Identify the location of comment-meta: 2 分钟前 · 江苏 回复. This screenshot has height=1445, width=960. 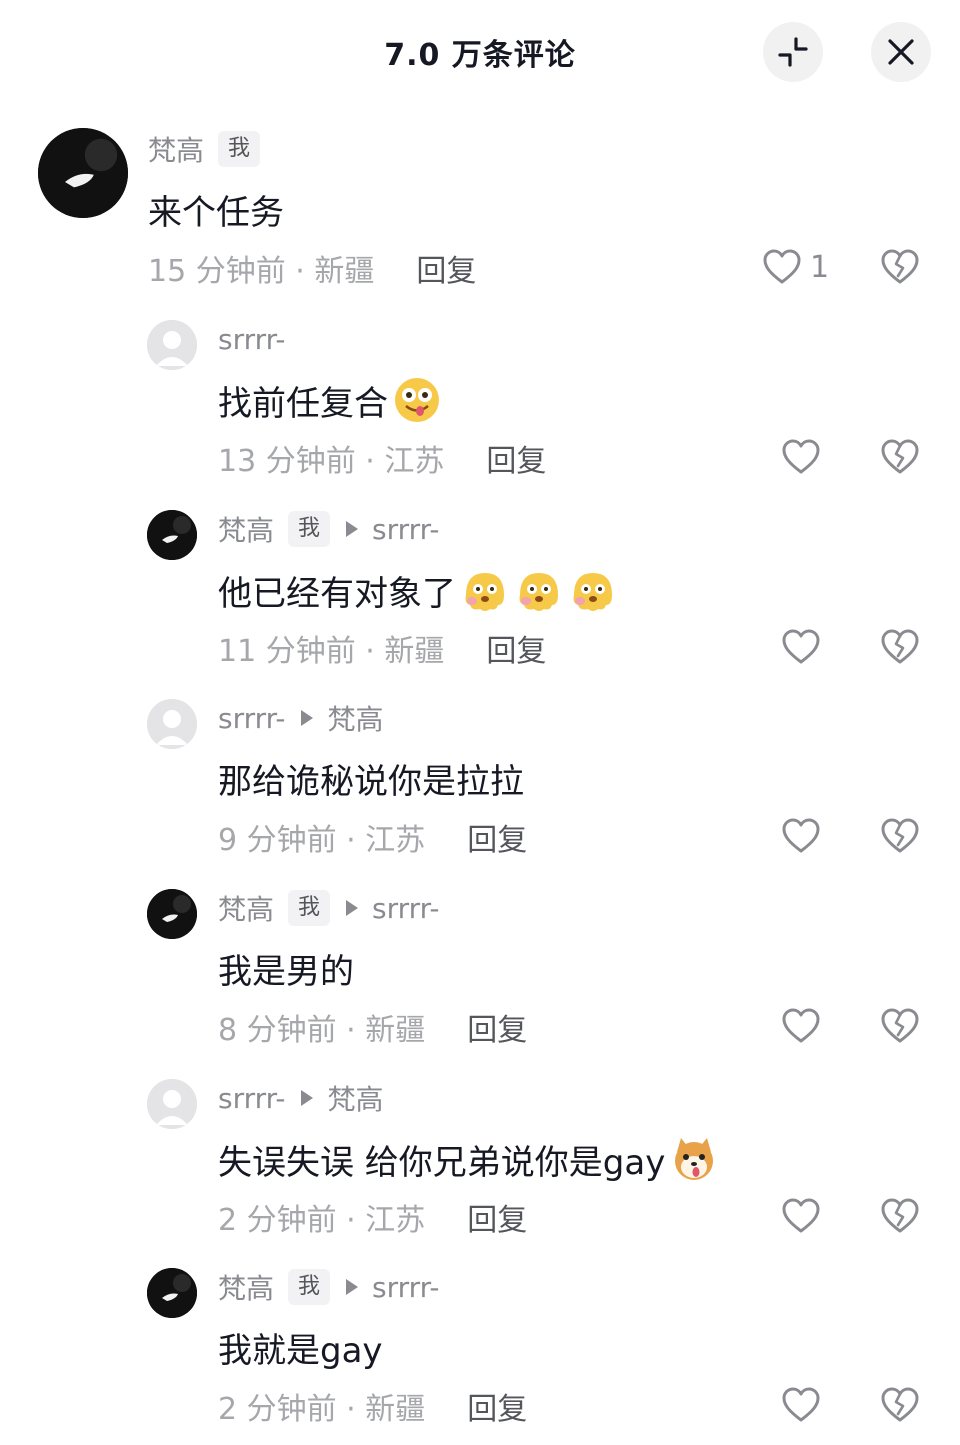
(372, 1217).